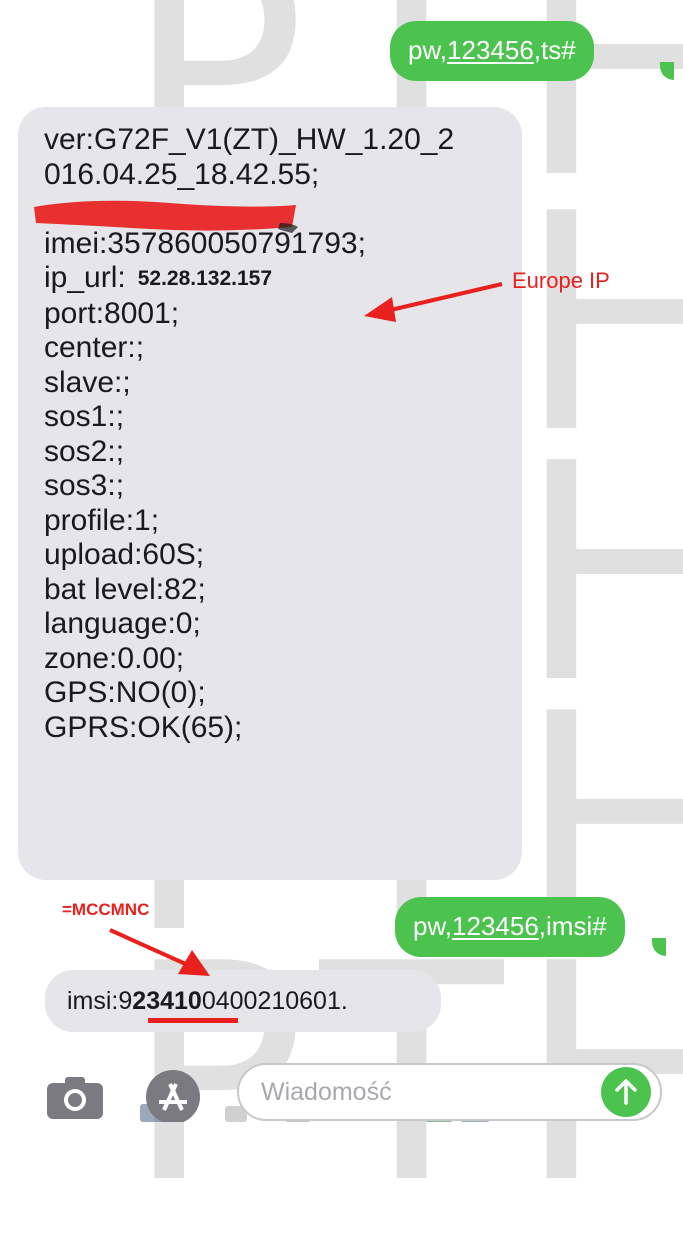 This screenshot has width=683, height=1249. What do you see at coordinates (94, 347) in the screenshot?
I see `status-line: center:;` at bounding box center [94, 347].